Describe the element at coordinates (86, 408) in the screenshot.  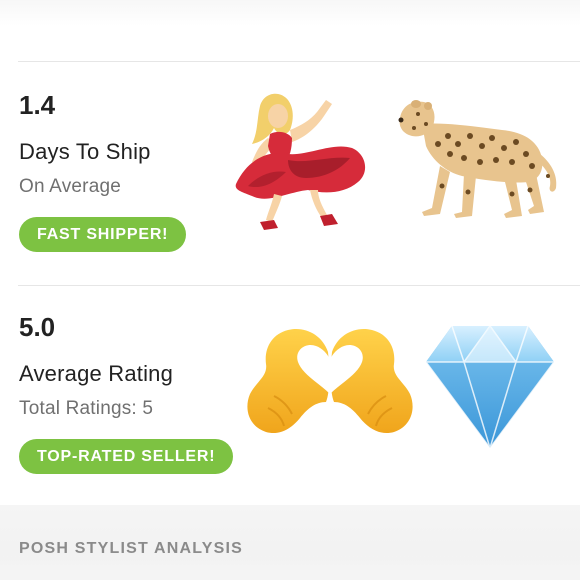
I see `rating-subtitle: Total Ratings: 5` at that location.